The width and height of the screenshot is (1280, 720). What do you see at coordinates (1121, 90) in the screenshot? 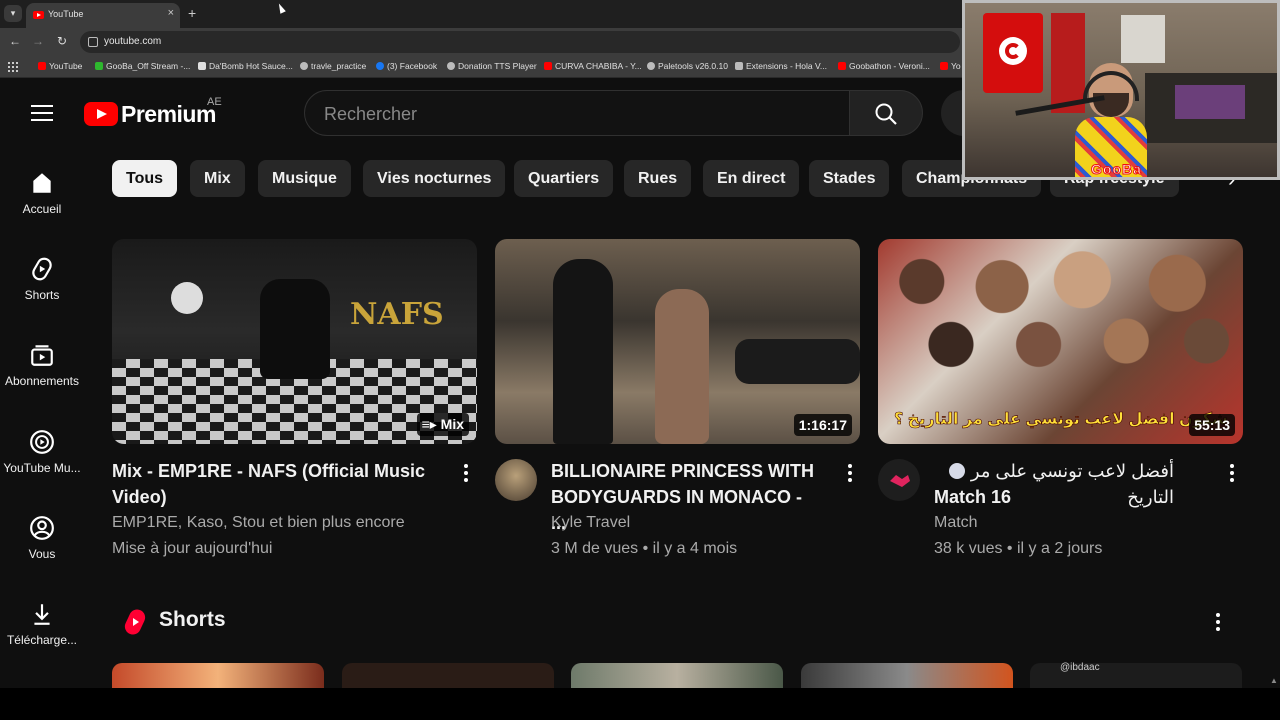
I see `webcam-overlay: GooBa` at bounding box center [1121, 90].